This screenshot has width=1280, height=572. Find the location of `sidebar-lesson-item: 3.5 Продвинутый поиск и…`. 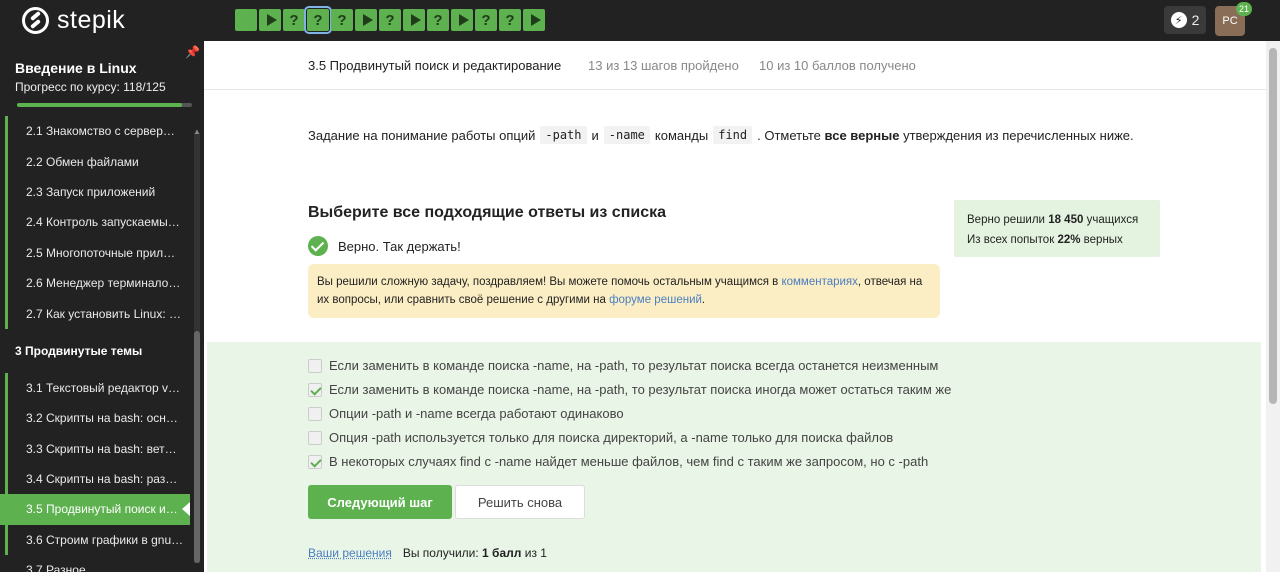

sidebar-lesson-item: 3.5 Продвинутый поиск и… is located at coordinates (95, 509).